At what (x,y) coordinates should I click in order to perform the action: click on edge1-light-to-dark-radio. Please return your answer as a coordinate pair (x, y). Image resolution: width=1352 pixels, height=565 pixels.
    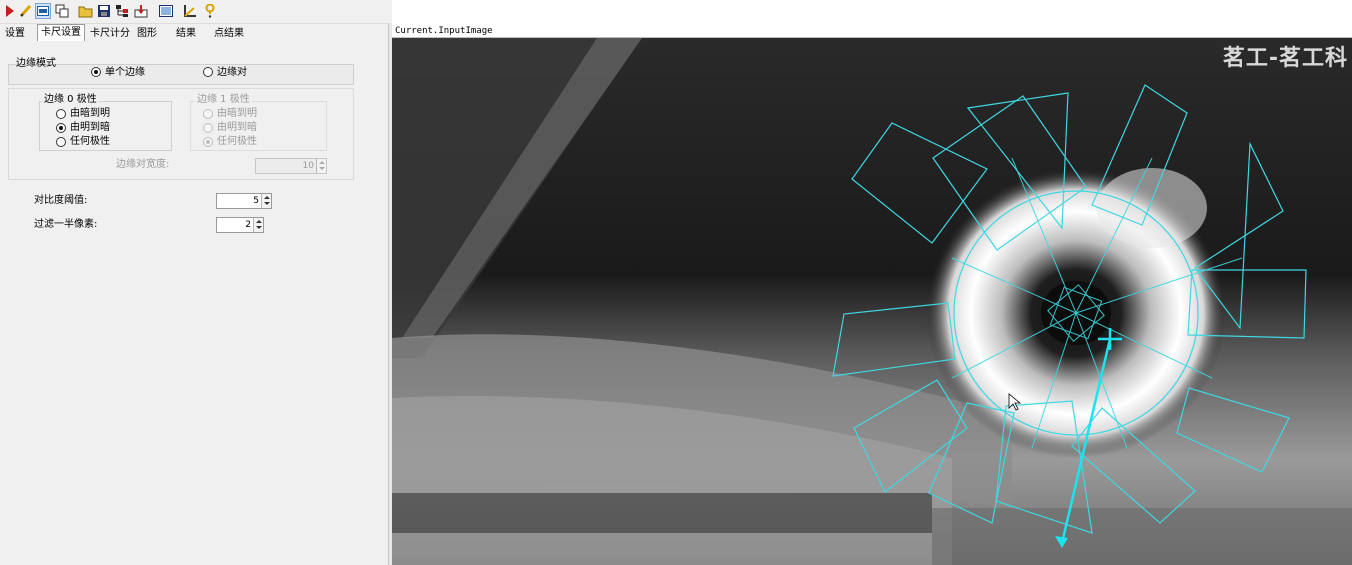
    Looking at the image, I should click on (208, 128).